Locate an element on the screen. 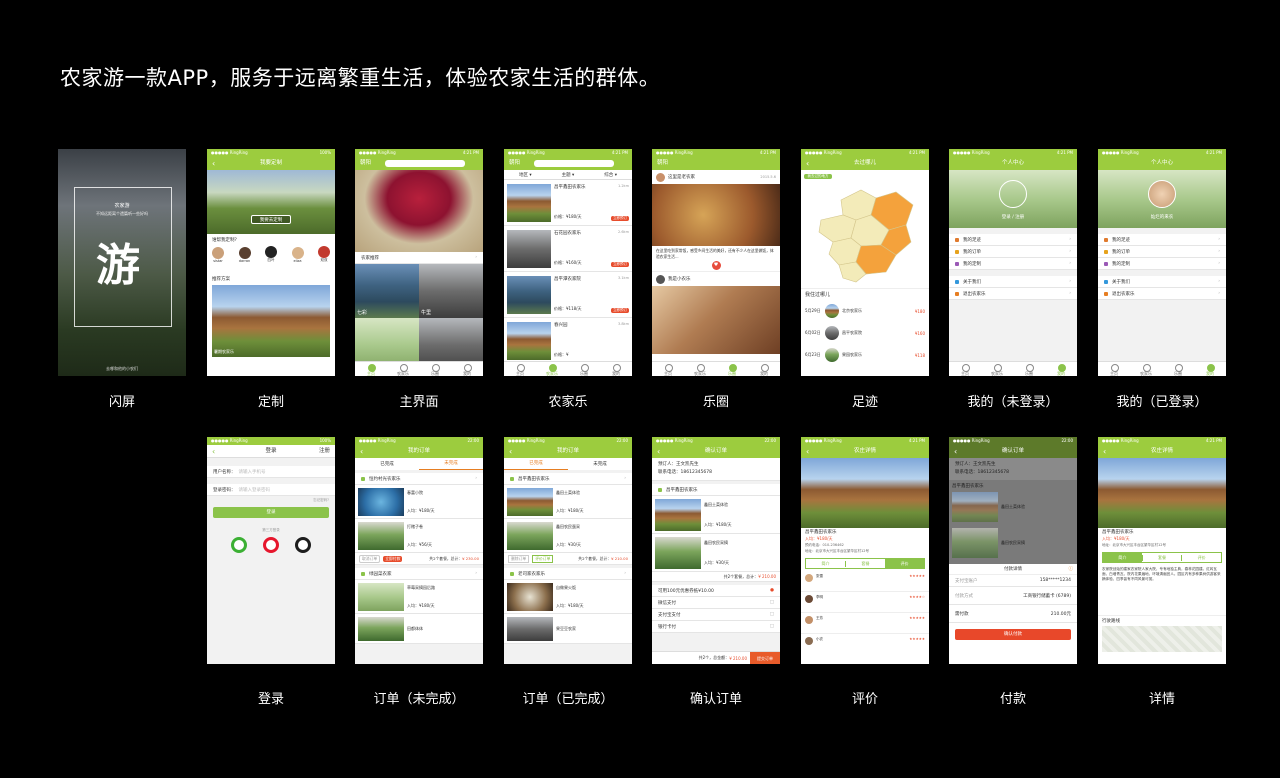 This screenshot has height=778, width=1280. confirm-pay-button: 确认付款 is located at coordinates (1013, 634).